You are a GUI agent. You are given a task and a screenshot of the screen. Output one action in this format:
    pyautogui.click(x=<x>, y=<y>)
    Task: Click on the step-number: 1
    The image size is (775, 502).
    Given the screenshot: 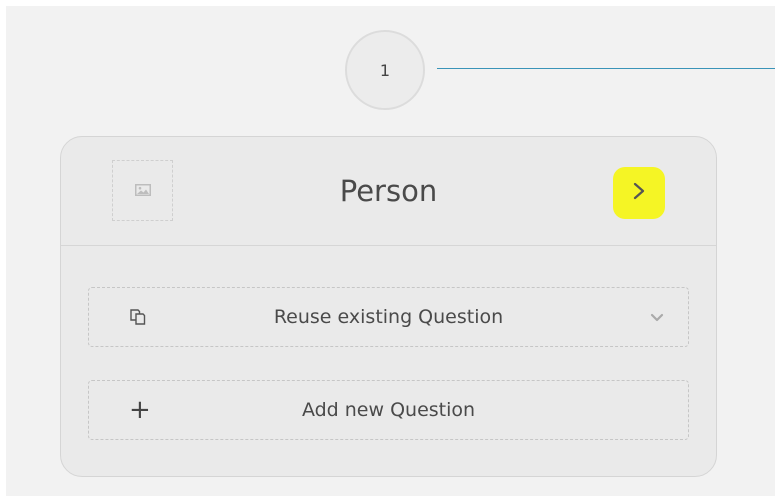 What is the action you would take?
    pyautogui.click(x=385, y=70)
    